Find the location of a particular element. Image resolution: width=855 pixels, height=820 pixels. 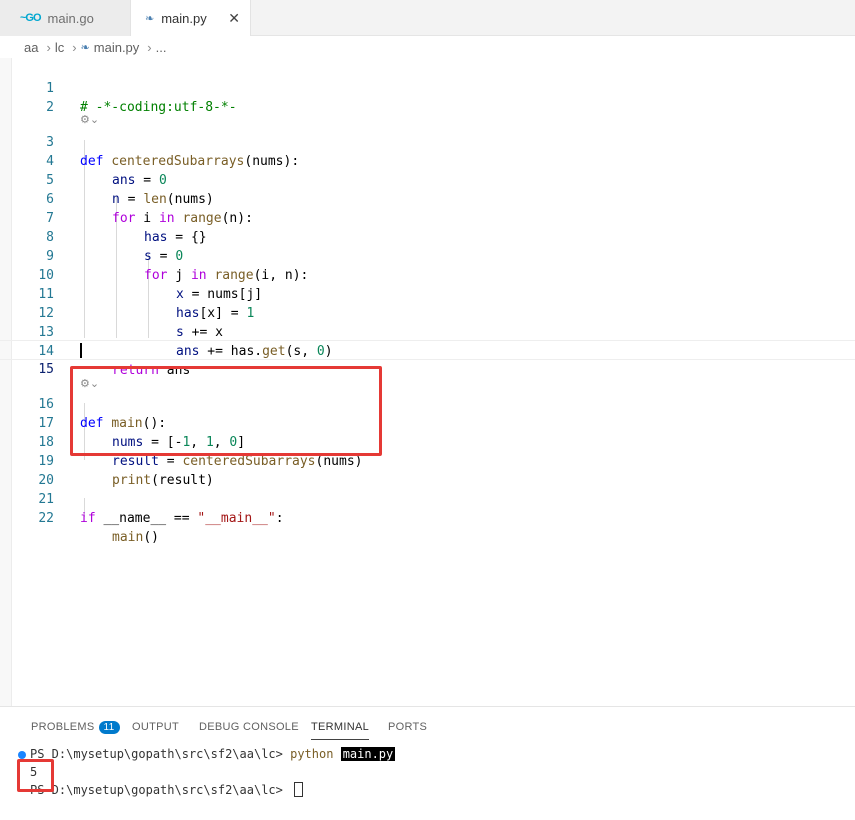

code-line: 11 has[x] = 1 is located at coordinates (427, 293).